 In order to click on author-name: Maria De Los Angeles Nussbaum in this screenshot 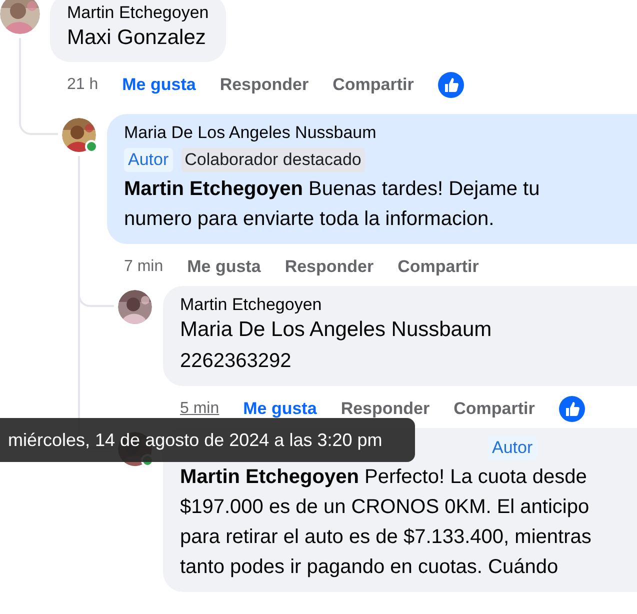, I will do `click(374, 133)`.